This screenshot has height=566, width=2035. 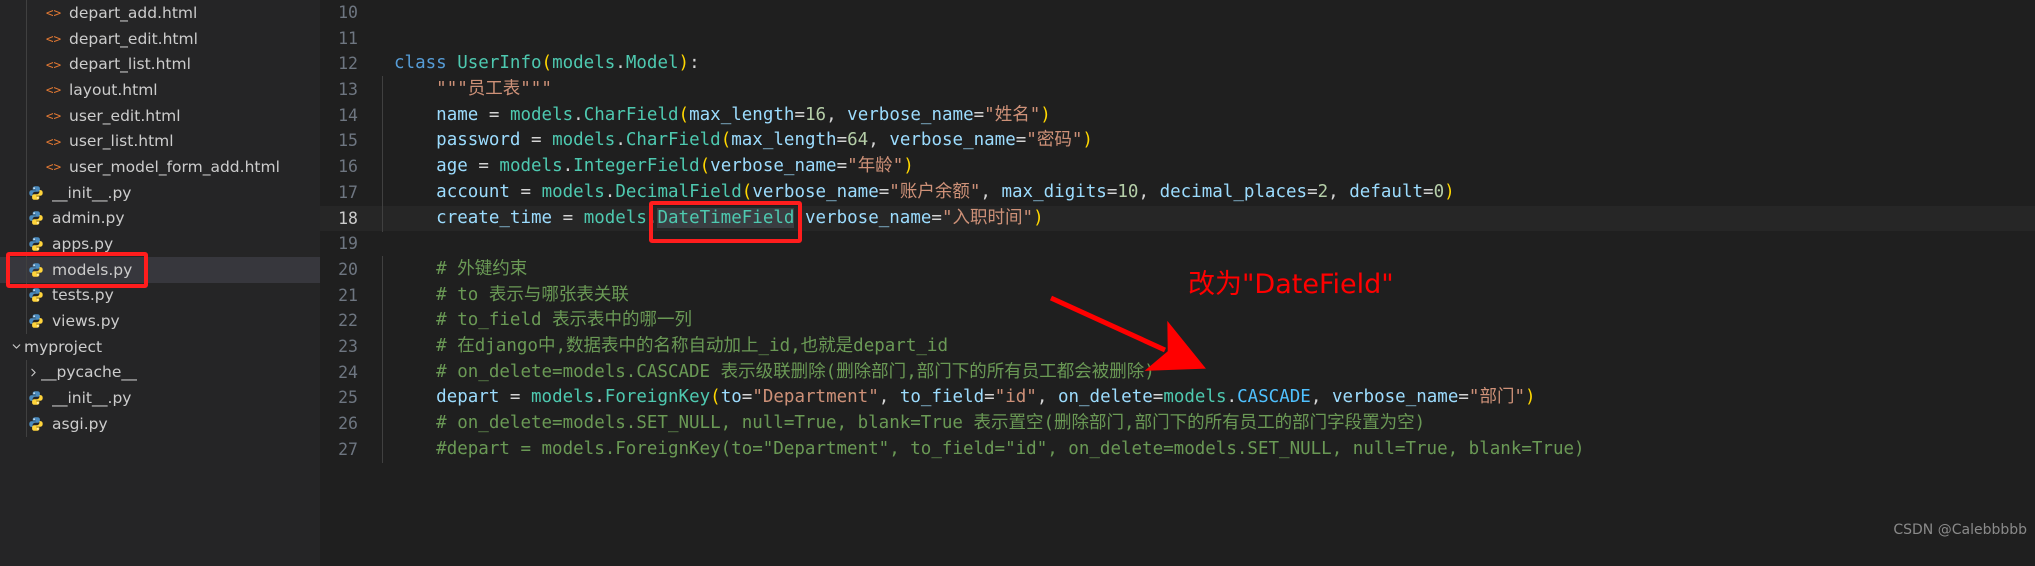 I want to click on tree-item-views-py: views.py, so click(x=160, y=321).